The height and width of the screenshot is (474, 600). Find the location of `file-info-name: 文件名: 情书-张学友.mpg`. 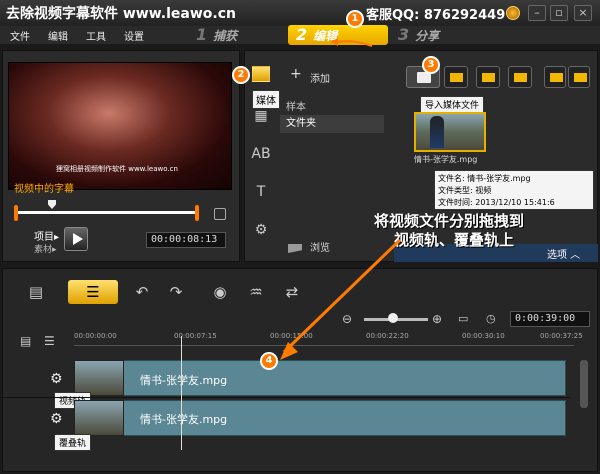

file-info-name: 文件名: 情书-张学友.mpg is located at coordinates (484, 178).